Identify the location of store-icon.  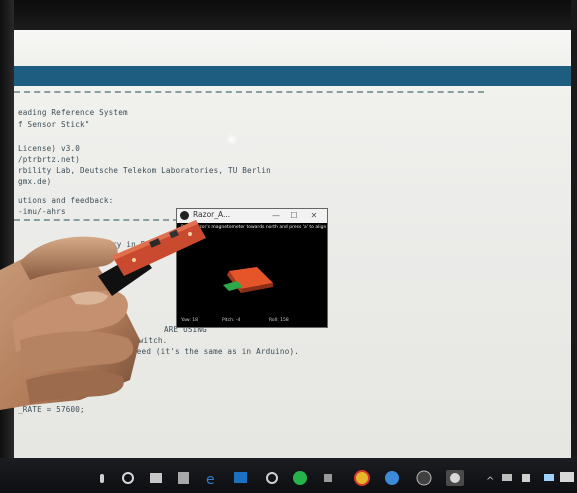
(183, 478).